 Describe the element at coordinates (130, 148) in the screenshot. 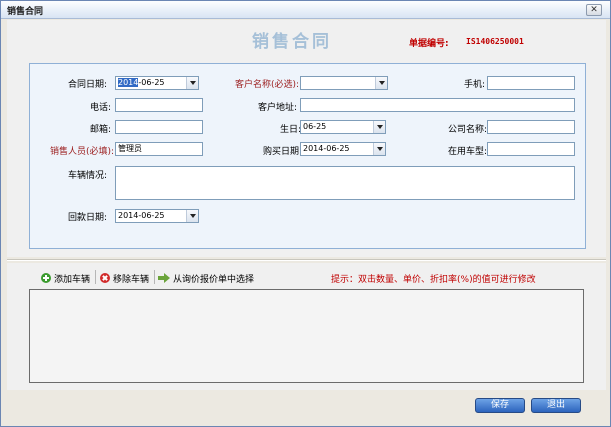

I see `salesperson-value: 管理员` at that location.